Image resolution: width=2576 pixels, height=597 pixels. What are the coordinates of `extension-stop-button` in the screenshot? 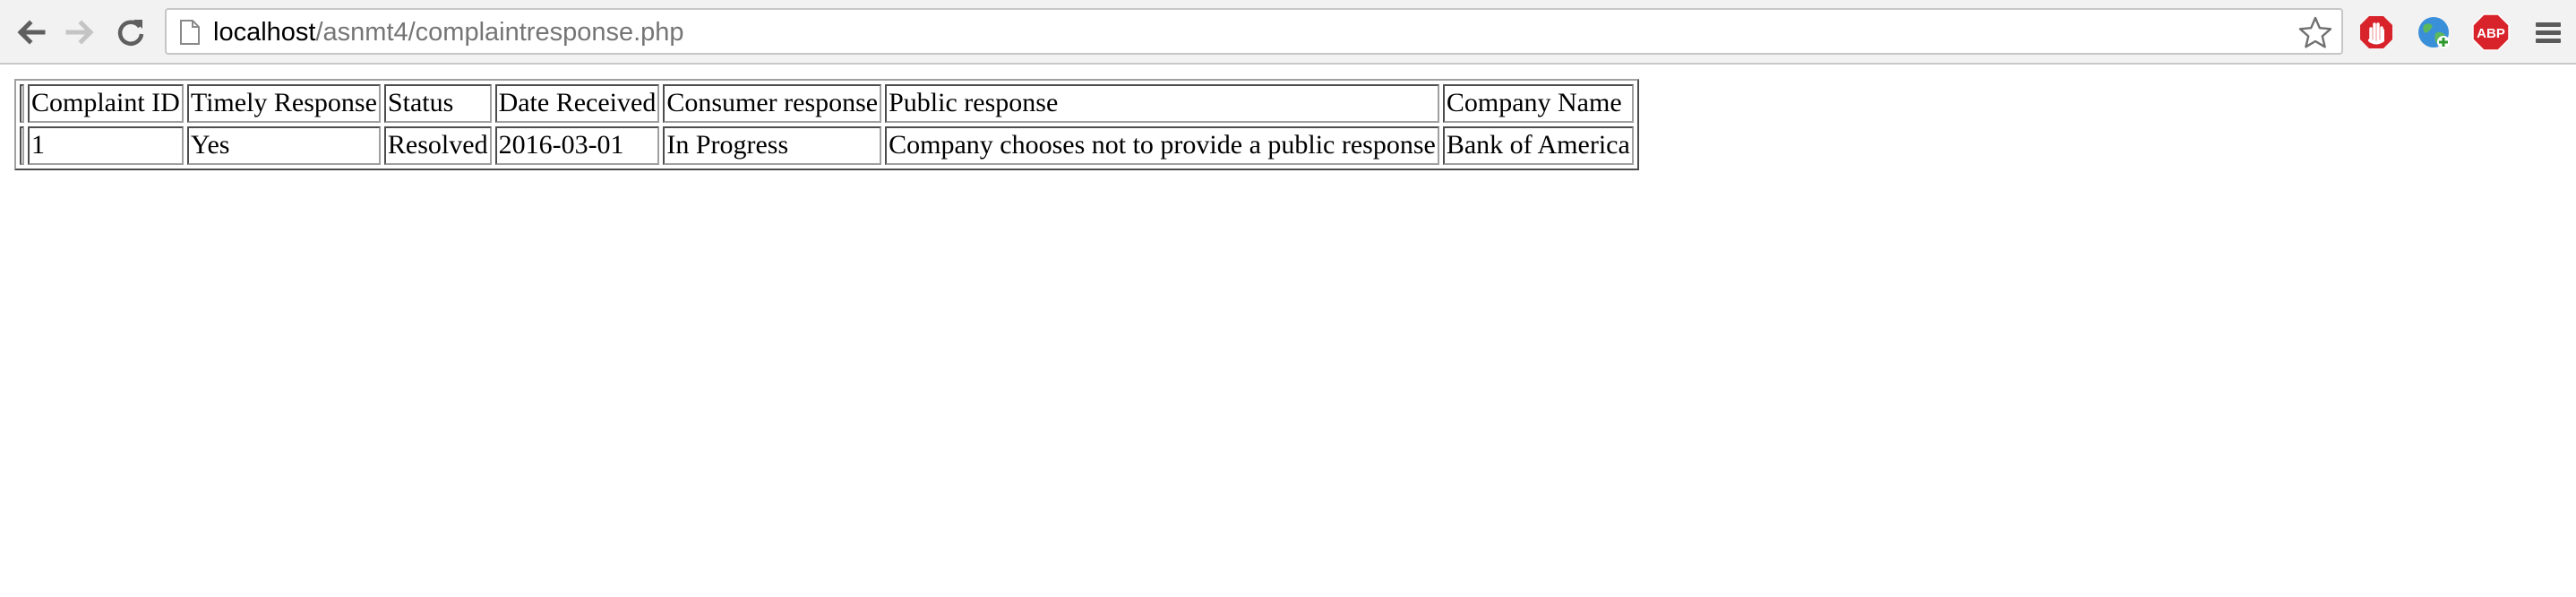 It's located at (2376, 32).